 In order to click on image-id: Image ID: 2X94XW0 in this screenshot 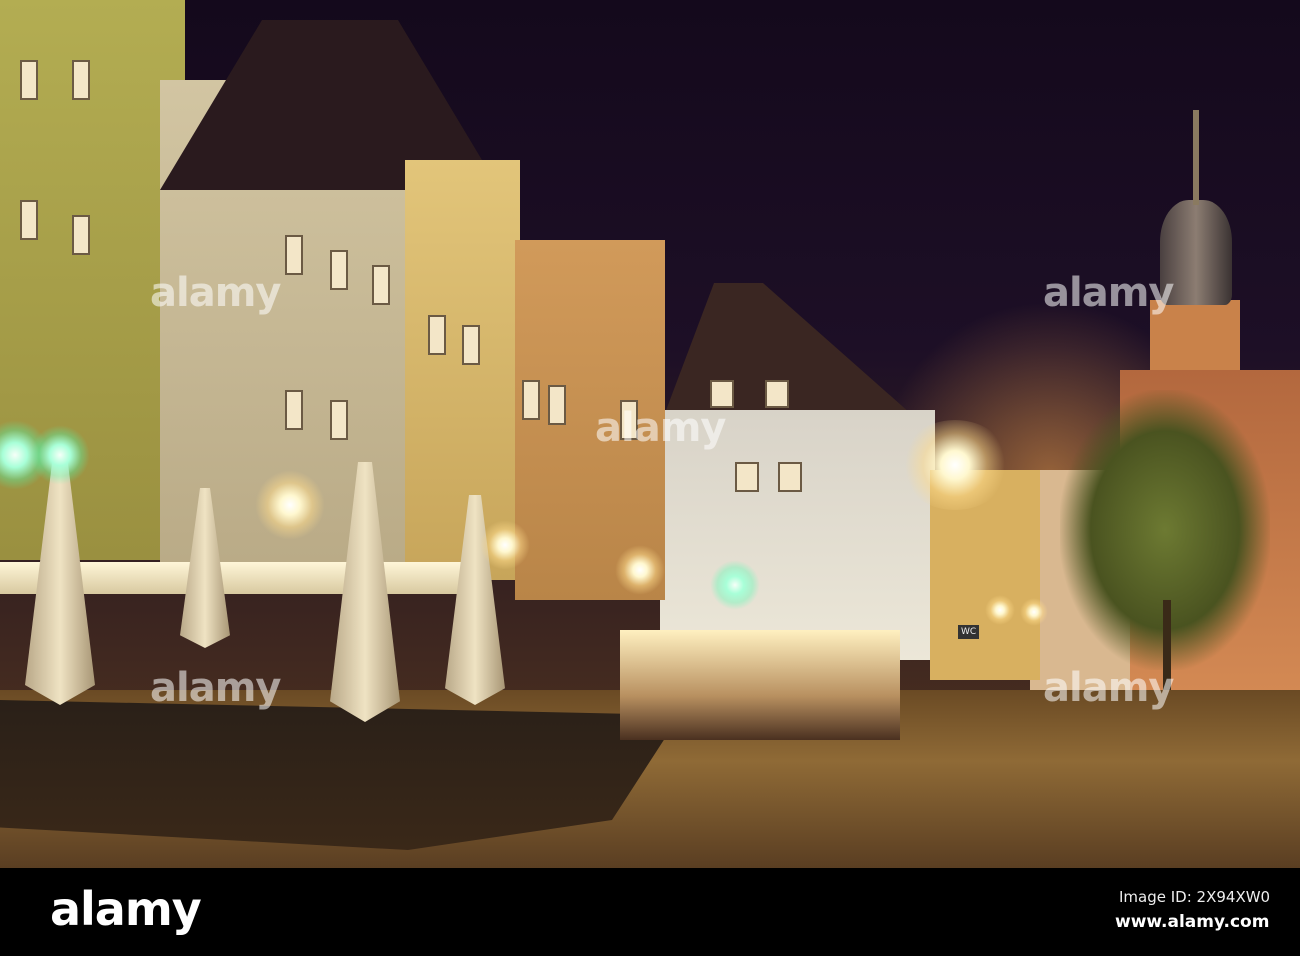, I will do `click(1195, 897)`.